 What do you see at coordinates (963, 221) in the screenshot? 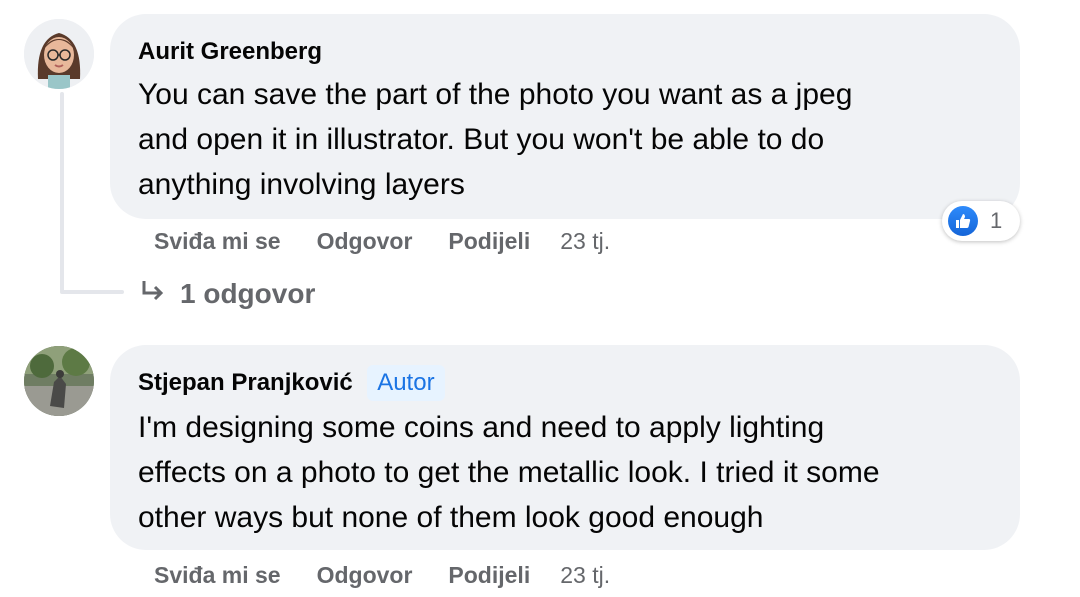
I see `like-icon` at bounding box center [963, 221].